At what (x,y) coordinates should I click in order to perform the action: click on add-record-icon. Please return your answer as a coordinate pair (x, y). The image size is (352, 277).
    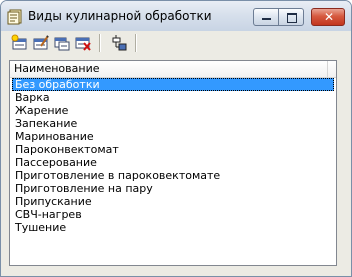
    Looking at the image, I should click on (19, 42).